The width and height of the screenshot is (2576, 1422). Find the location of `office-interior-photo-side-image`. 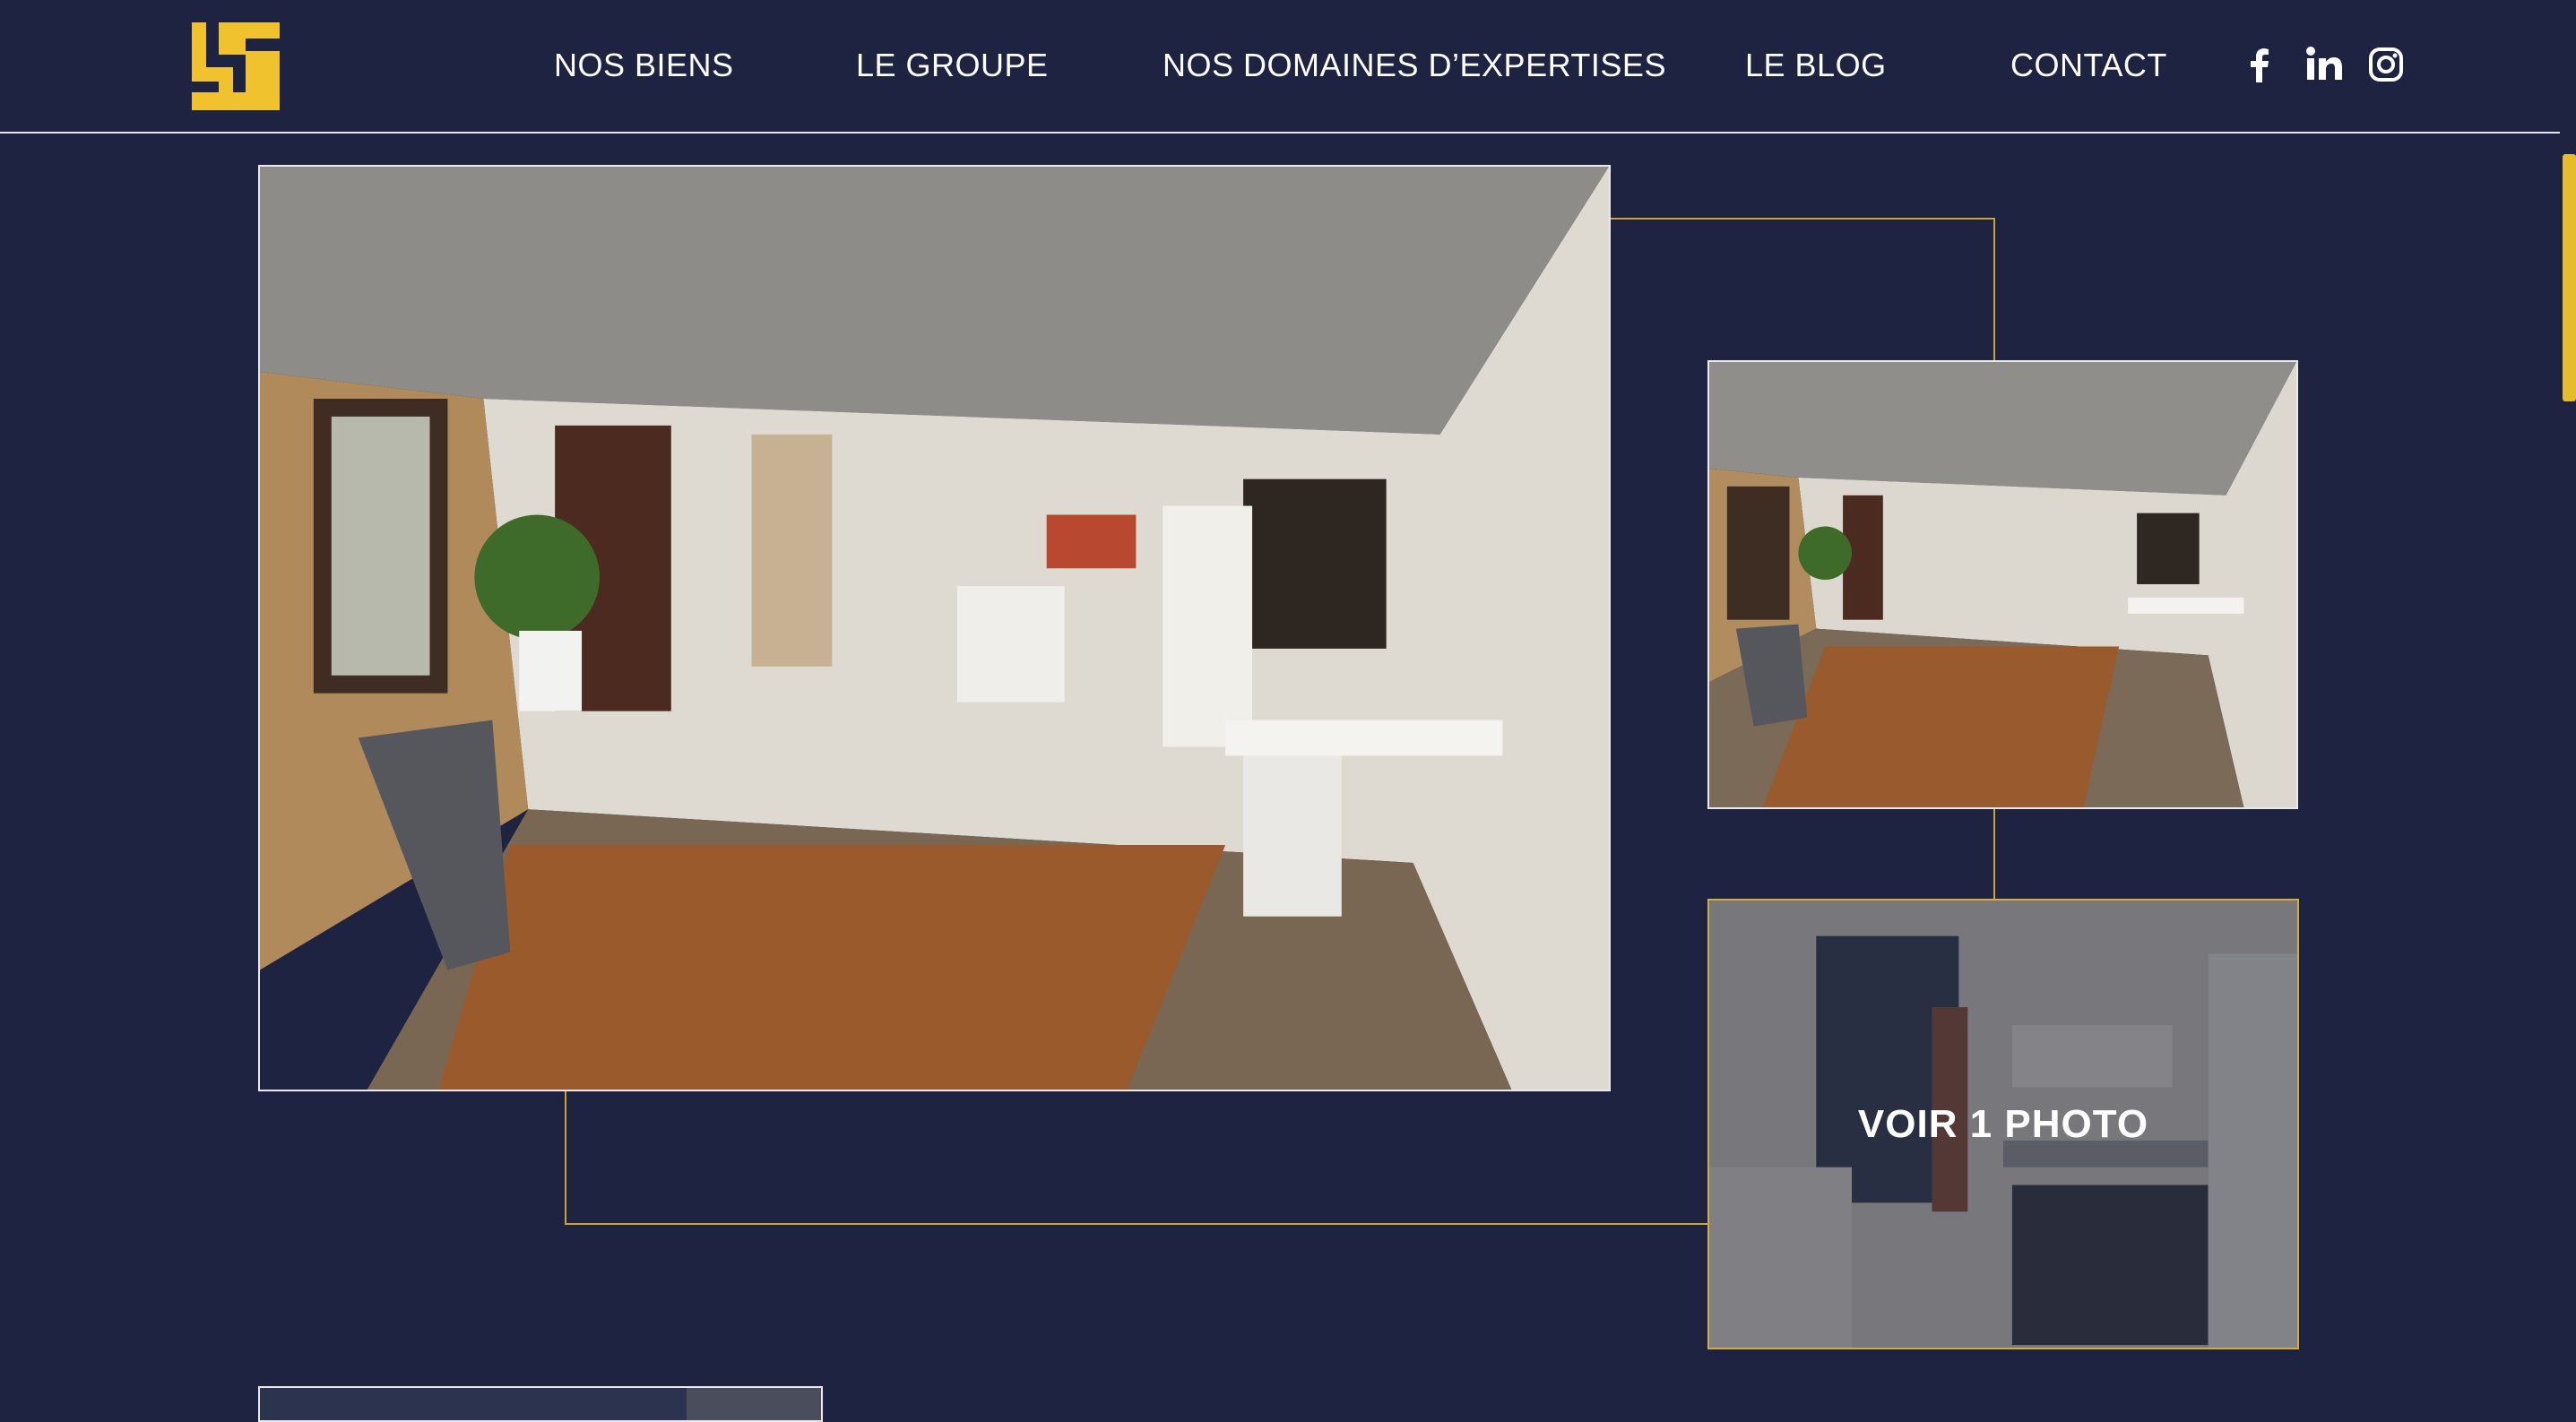

office-interior-photo-side-image is located at coordinates (2002, 584).